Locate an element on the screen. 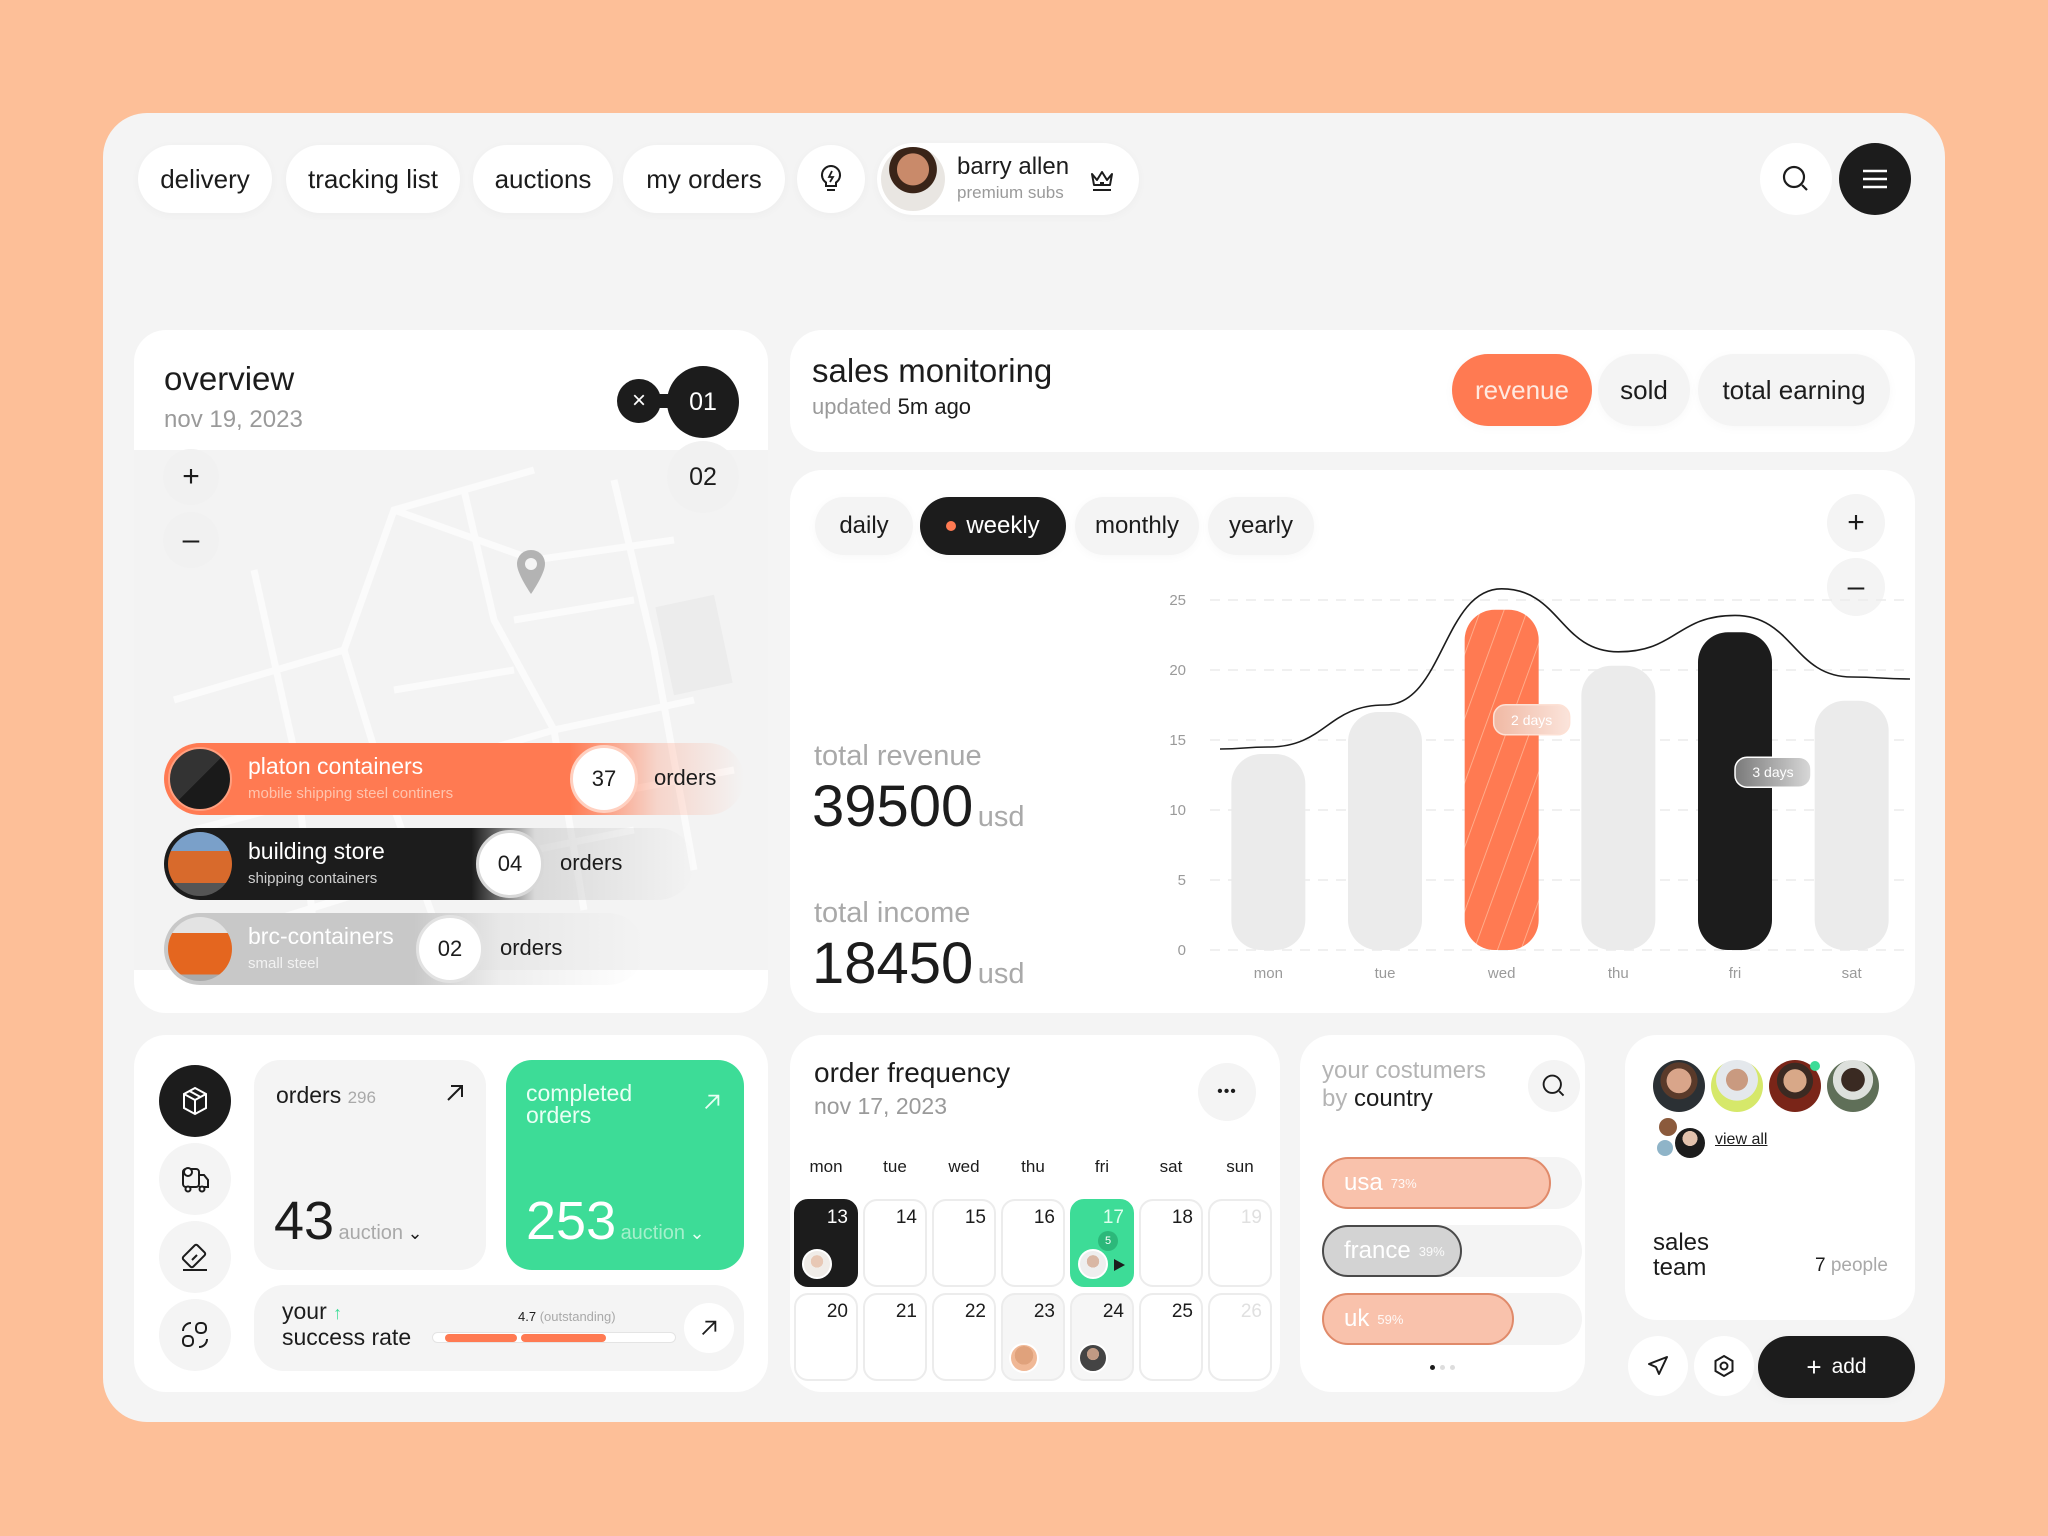 The height and width of the screenshot is (1536, 2048). nav-auctions: auctions is located at coordinates (543, 179).